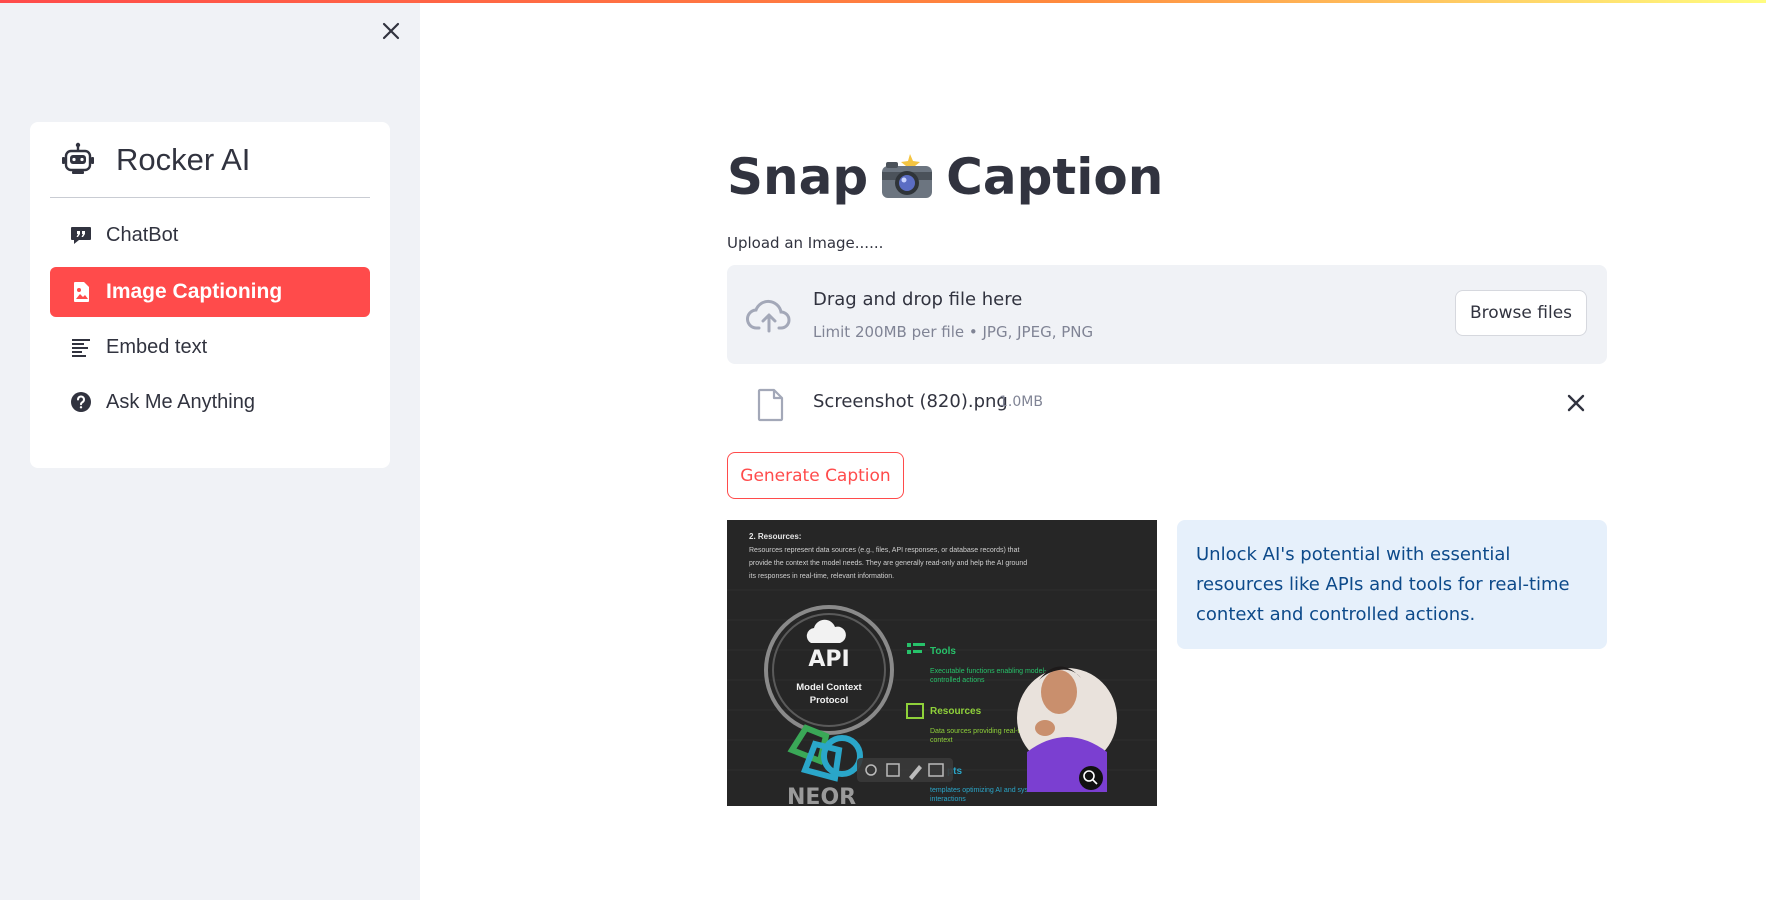 Image resolution: width=1766 pixels, height=900 pixels. What do you see at coordinates (1167, 402) in the screenshot?
I see `uploaded-file: Screenshot (820).png 1.0MB` at bounding box center [1167, 402].